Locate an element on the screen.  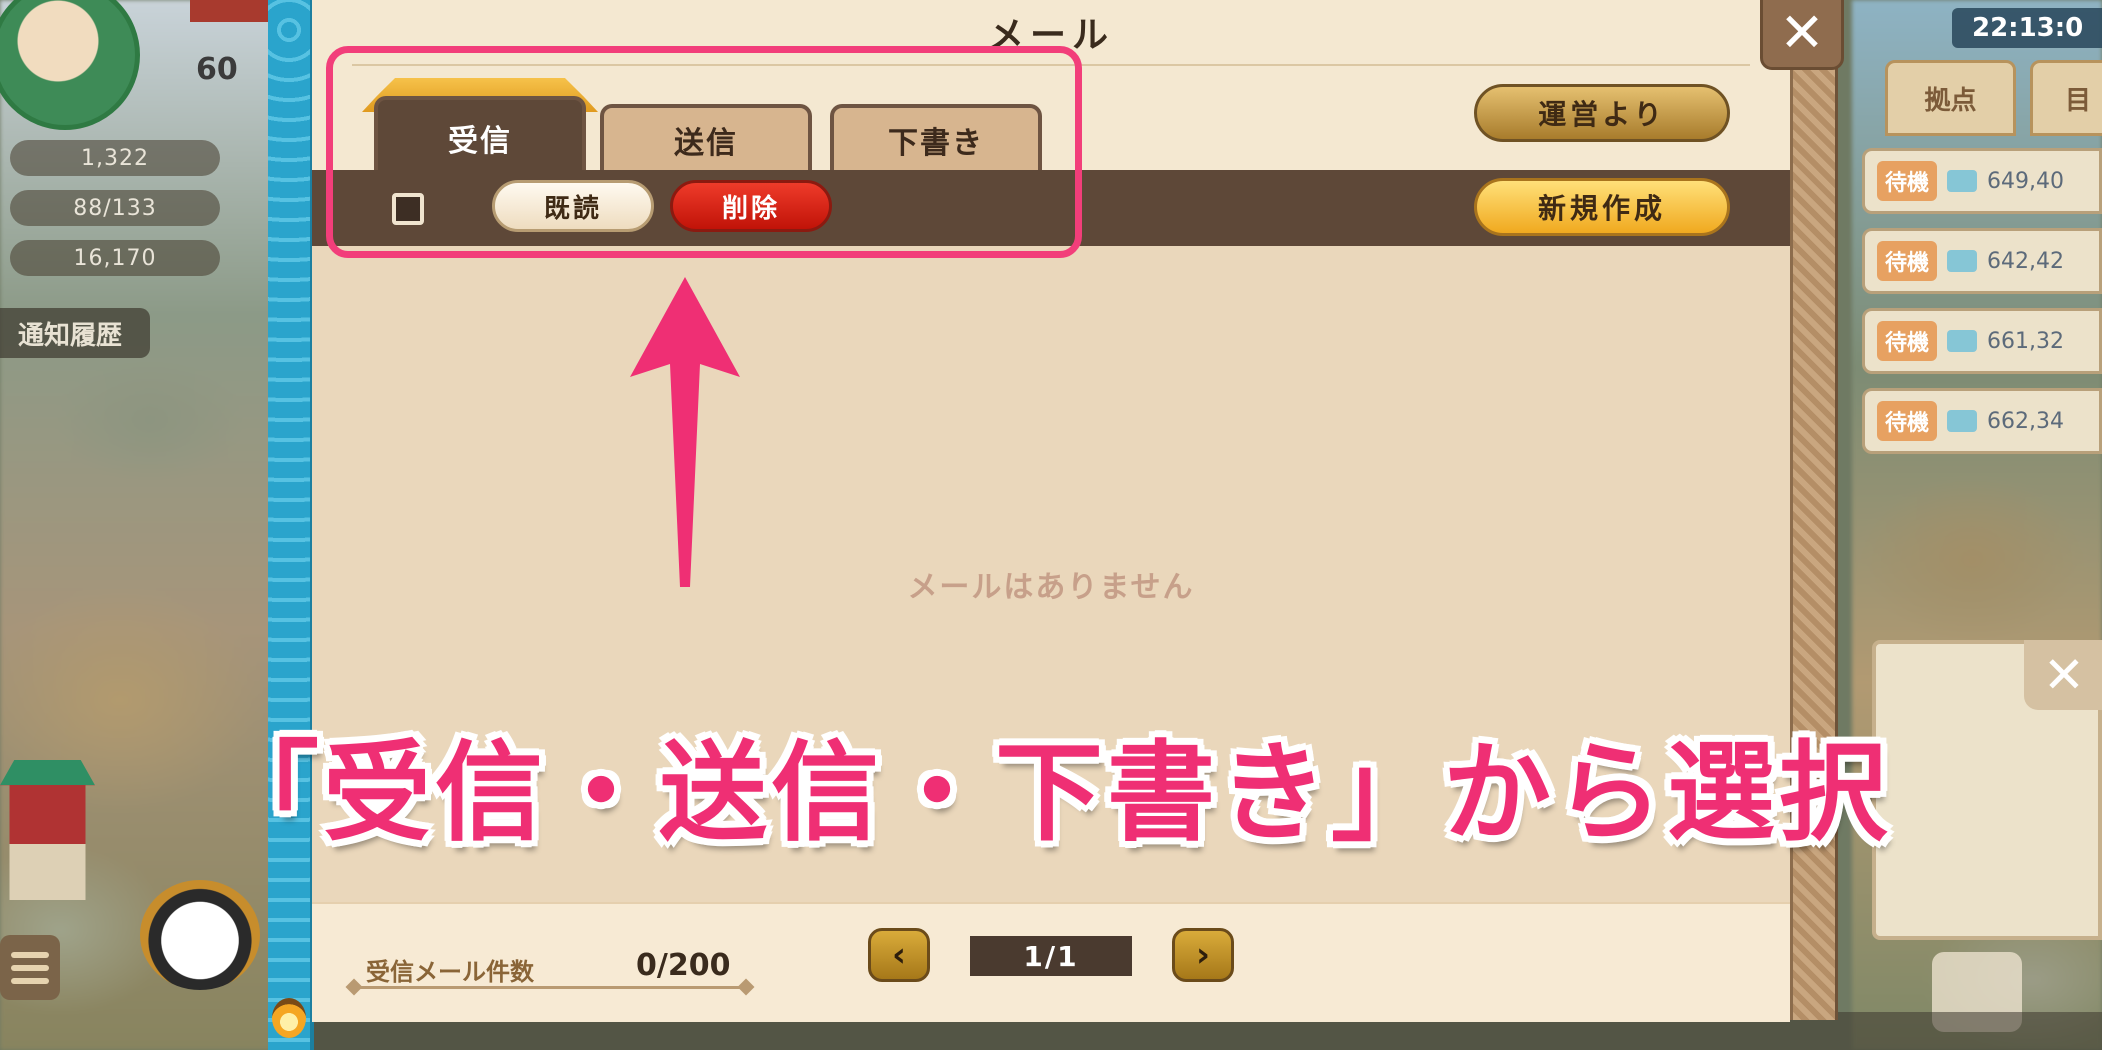
clock: 22:13:0 is located at coordinates (2027, 28).